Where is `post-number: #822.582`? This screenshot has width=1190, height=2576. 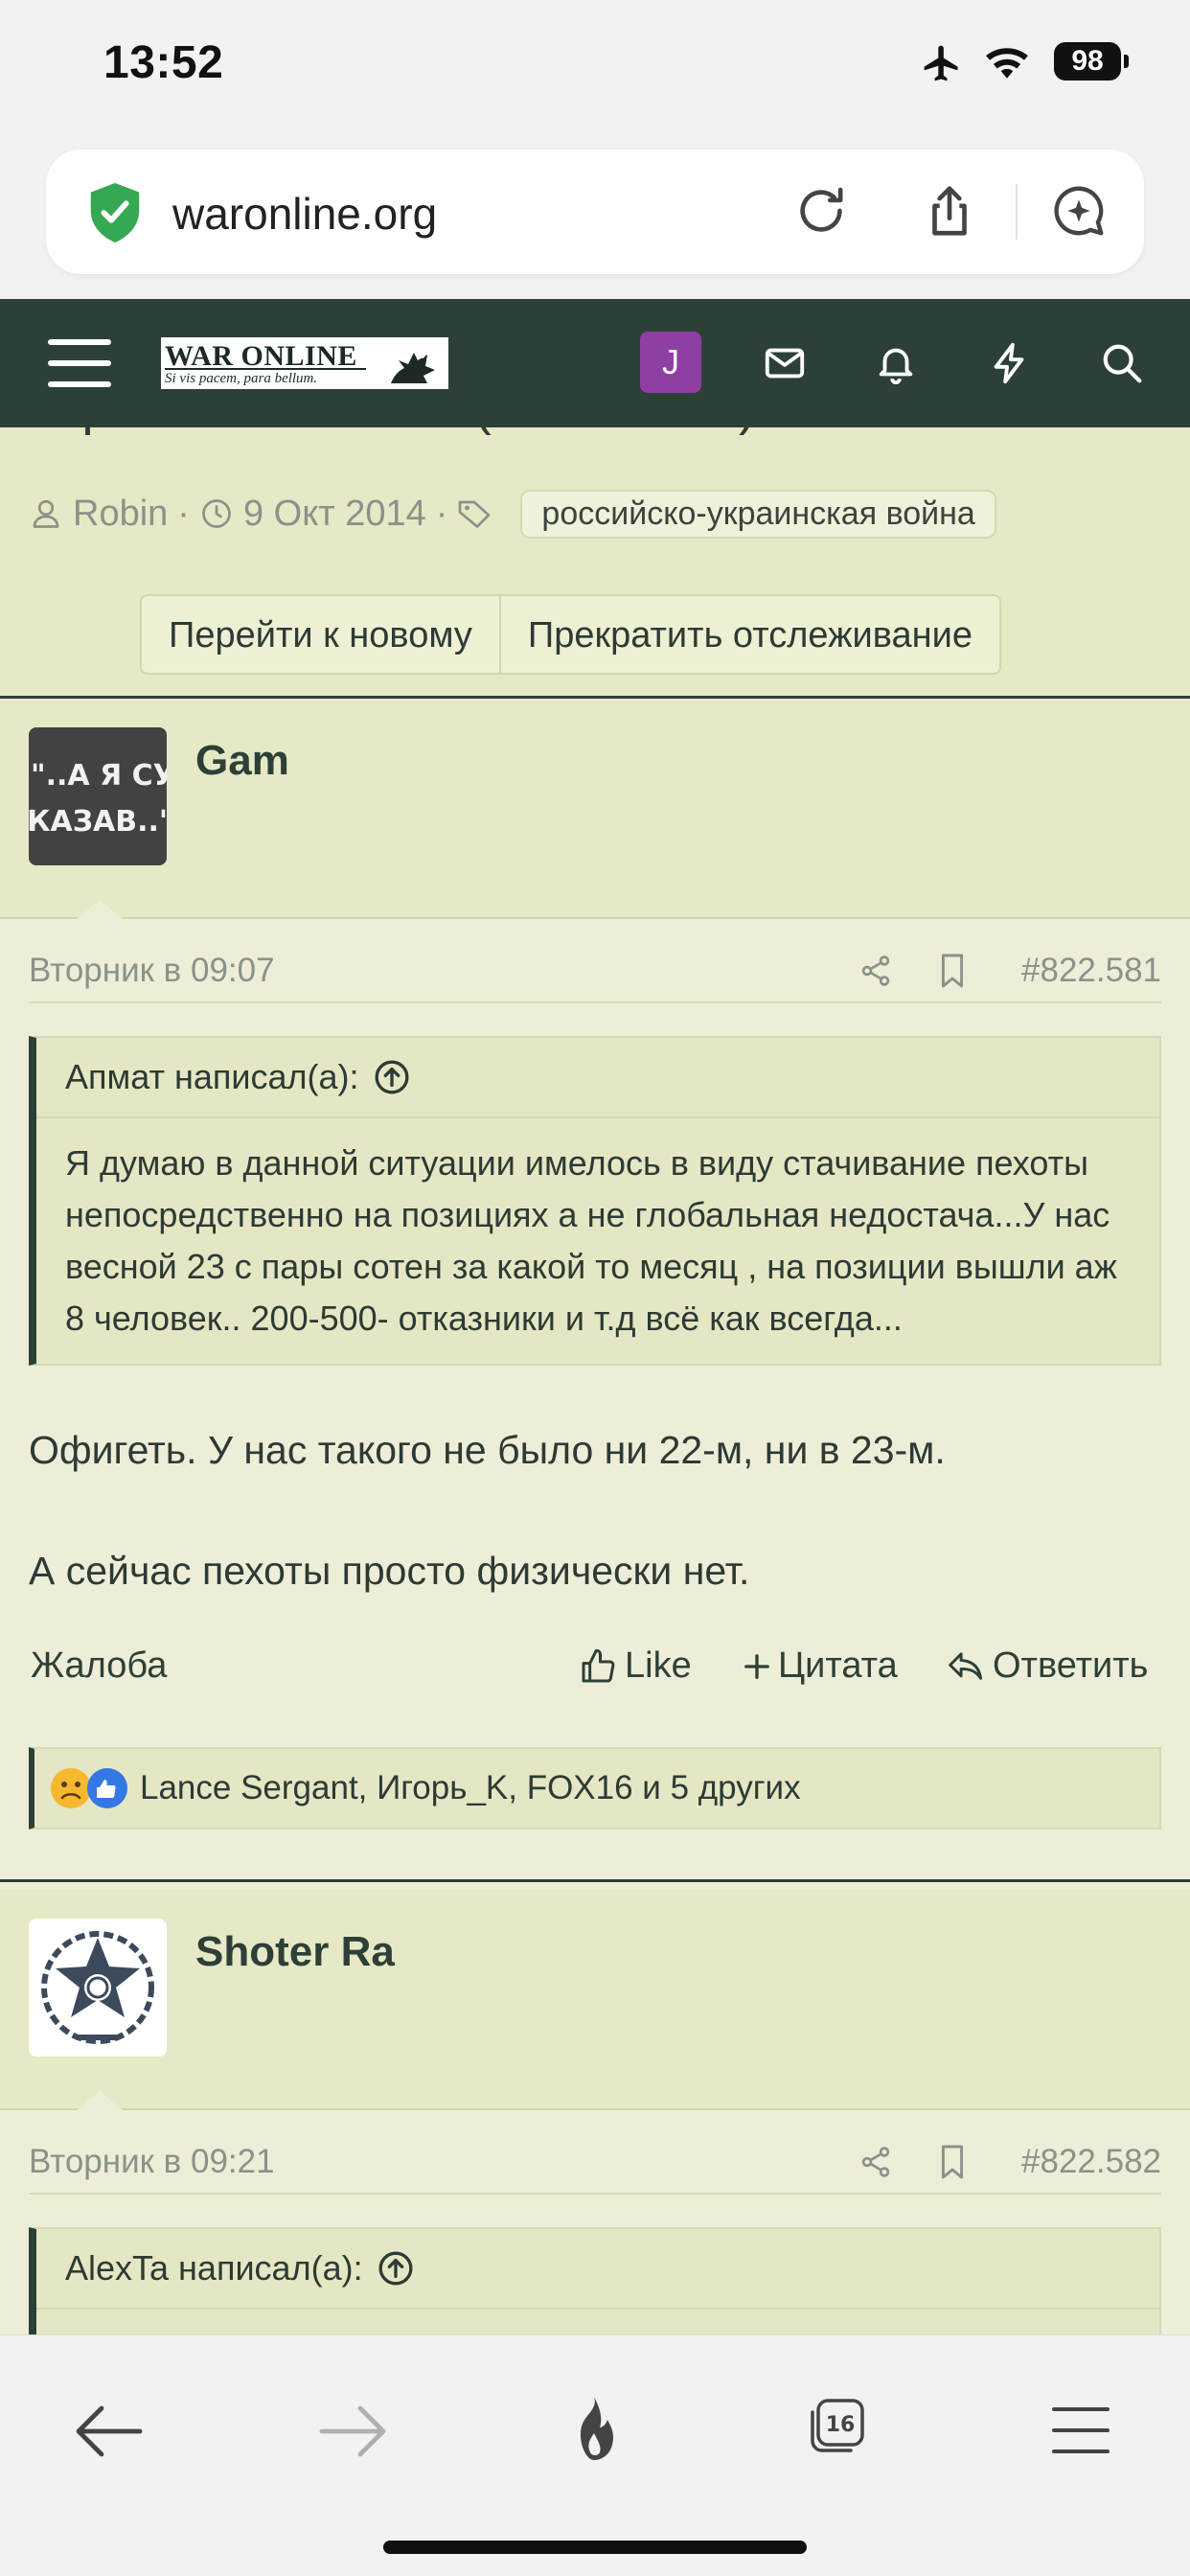
post-number: #822.582 is located at coordinates (1091, 2162).